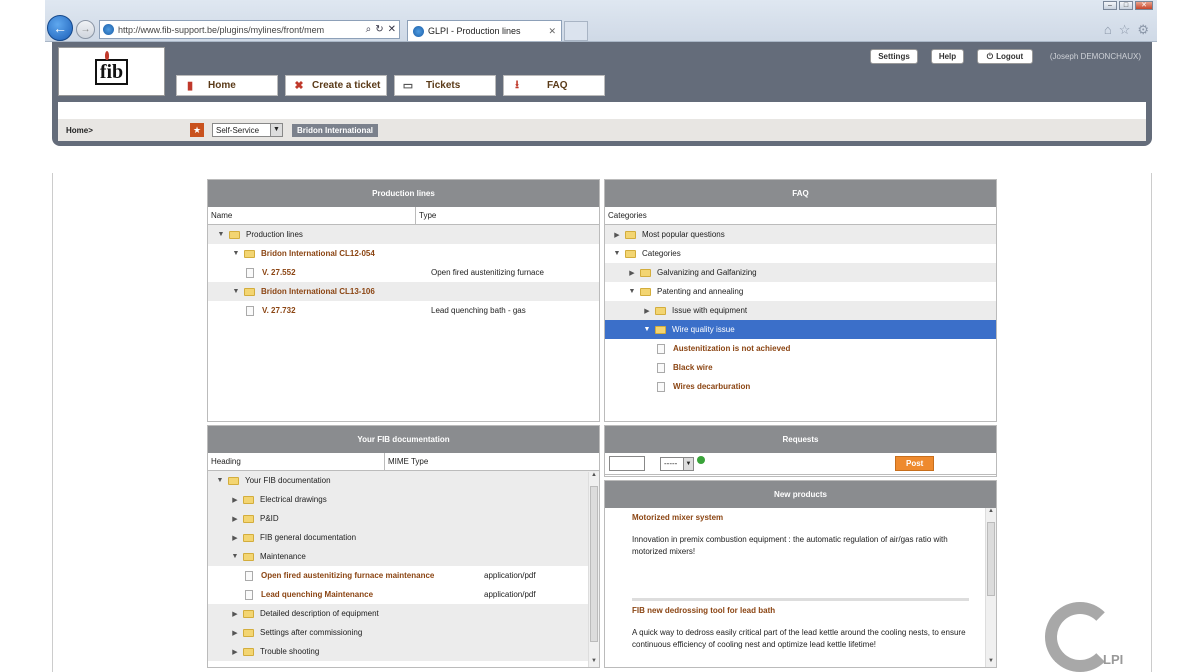 This screenshot has height=672, width=1200. What do you see at coordinates (403, 499) in the screenshot?
I see `tree-row: ▶ Electrical drawings` at bounding box center [403, 499].